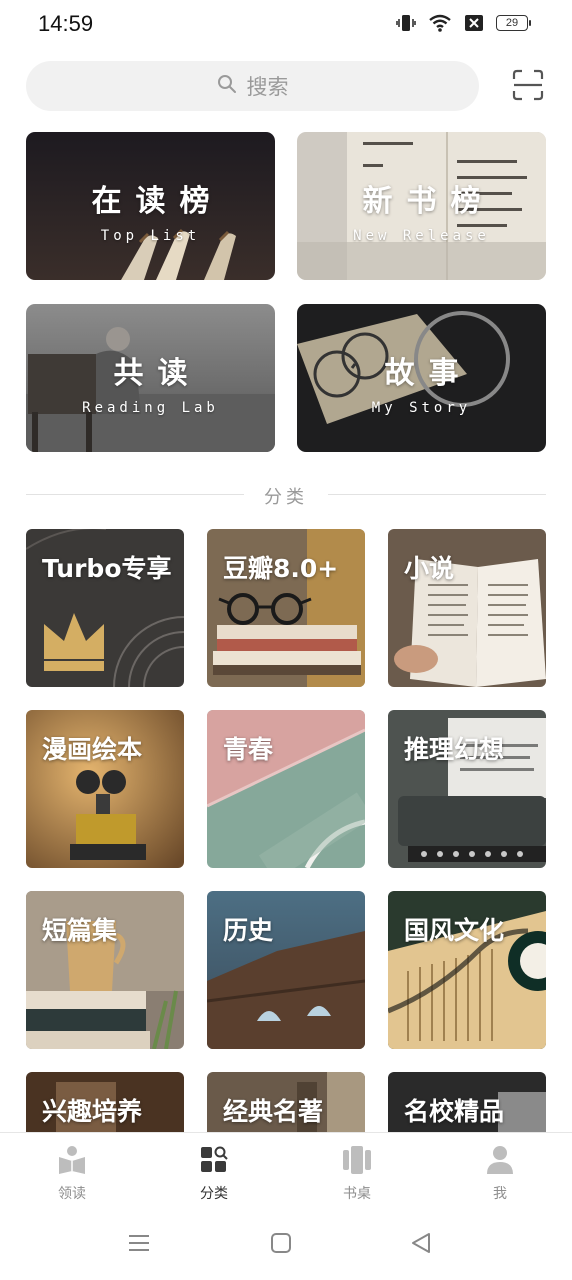  Describe the element at coordinates (92, 749) in the screenshot. I see `category-title: 漫画绘本` at that location.